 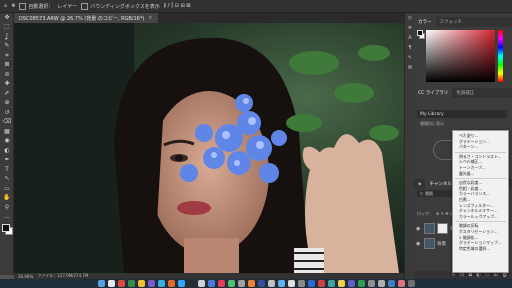 I want to click on color-panel-tabs: カラー スウォッチ, so click(x=463, y=22).